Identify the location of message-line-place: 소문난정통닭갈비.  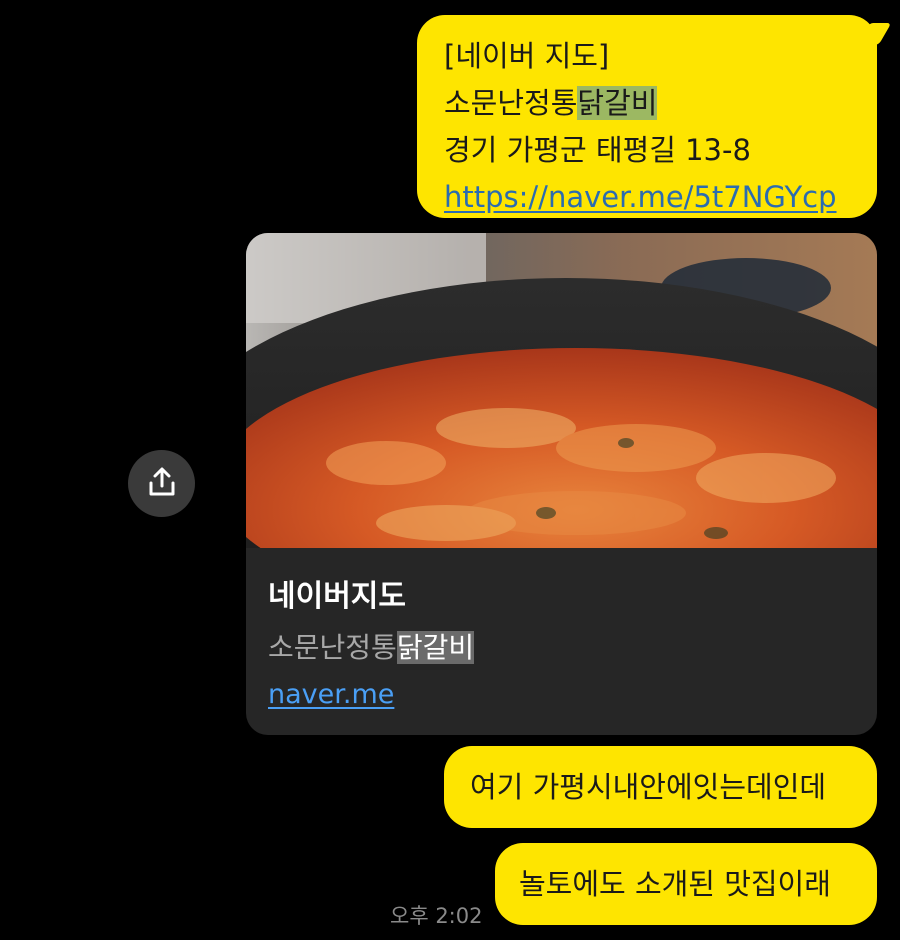
(648, 103).